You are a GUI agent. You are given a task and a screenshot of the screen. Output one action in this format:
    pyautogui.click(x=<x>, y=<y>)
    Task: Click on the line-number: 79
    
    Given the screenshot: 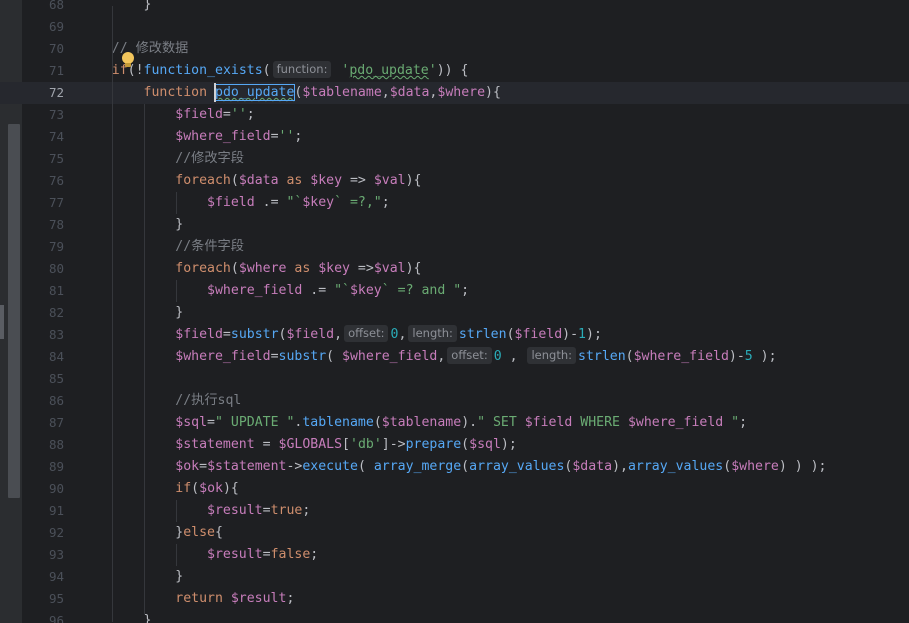 What is the action you would take?
    pyautogui.click(x=43, y=247)
    